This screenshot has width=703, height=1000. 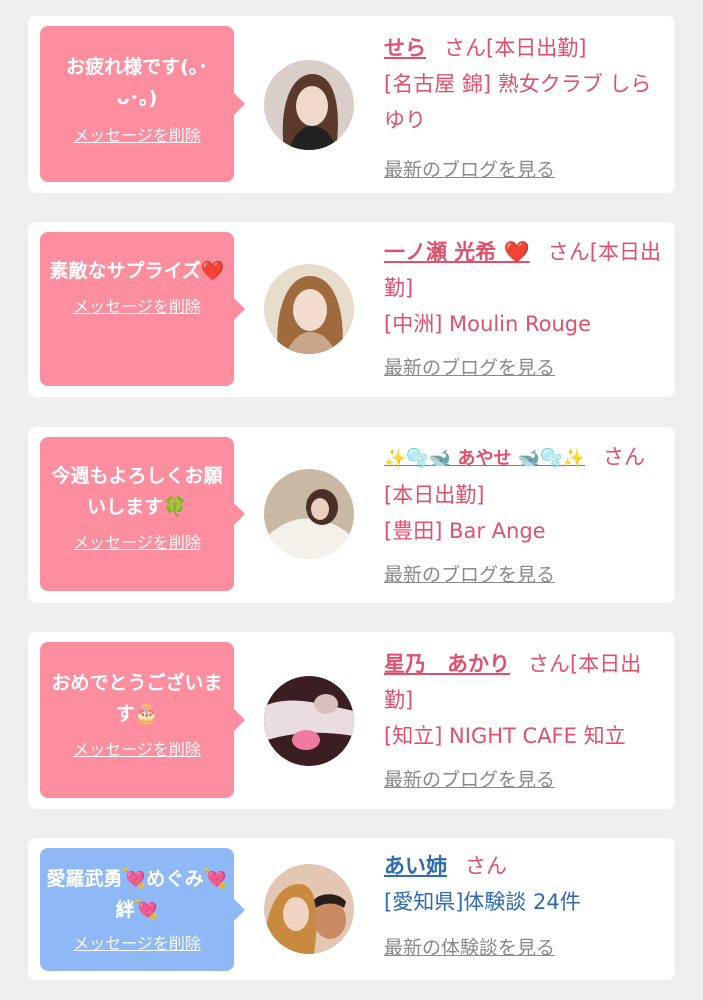 What do you see at coordinates (405, 48) in the screenshot?
I see `cast-name-link: せら` at bounding box center [405, 48].